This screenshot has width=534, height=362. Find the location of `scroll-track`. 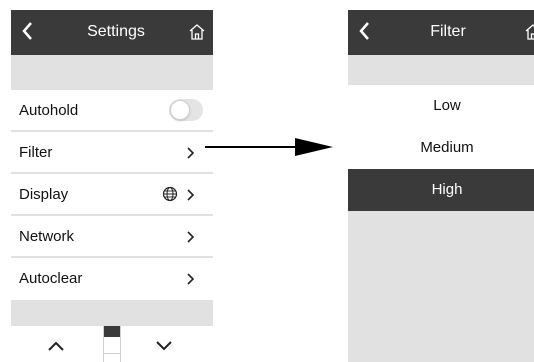

scroll-track is located at coordinates (112, 344).